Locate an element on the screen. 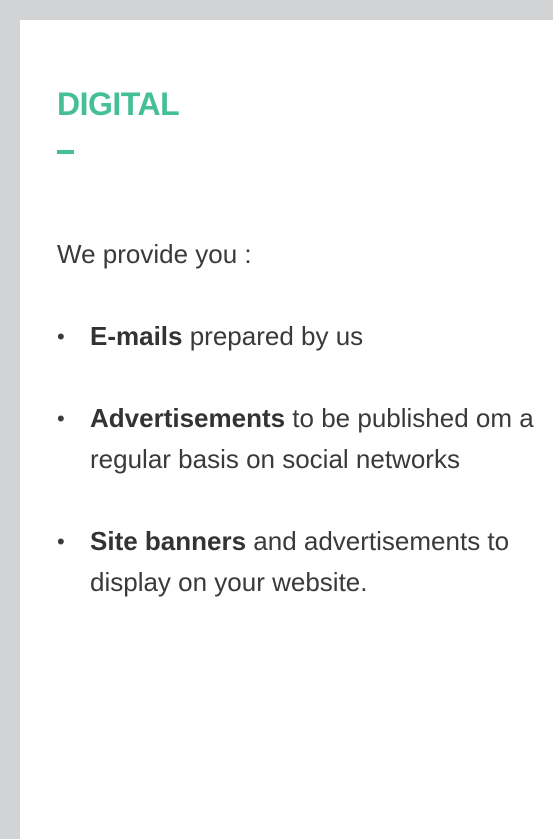 Image resolution: width=553 pixels, height=839 pixels. item-text: prepared by us is located at coordinates (273, 336).